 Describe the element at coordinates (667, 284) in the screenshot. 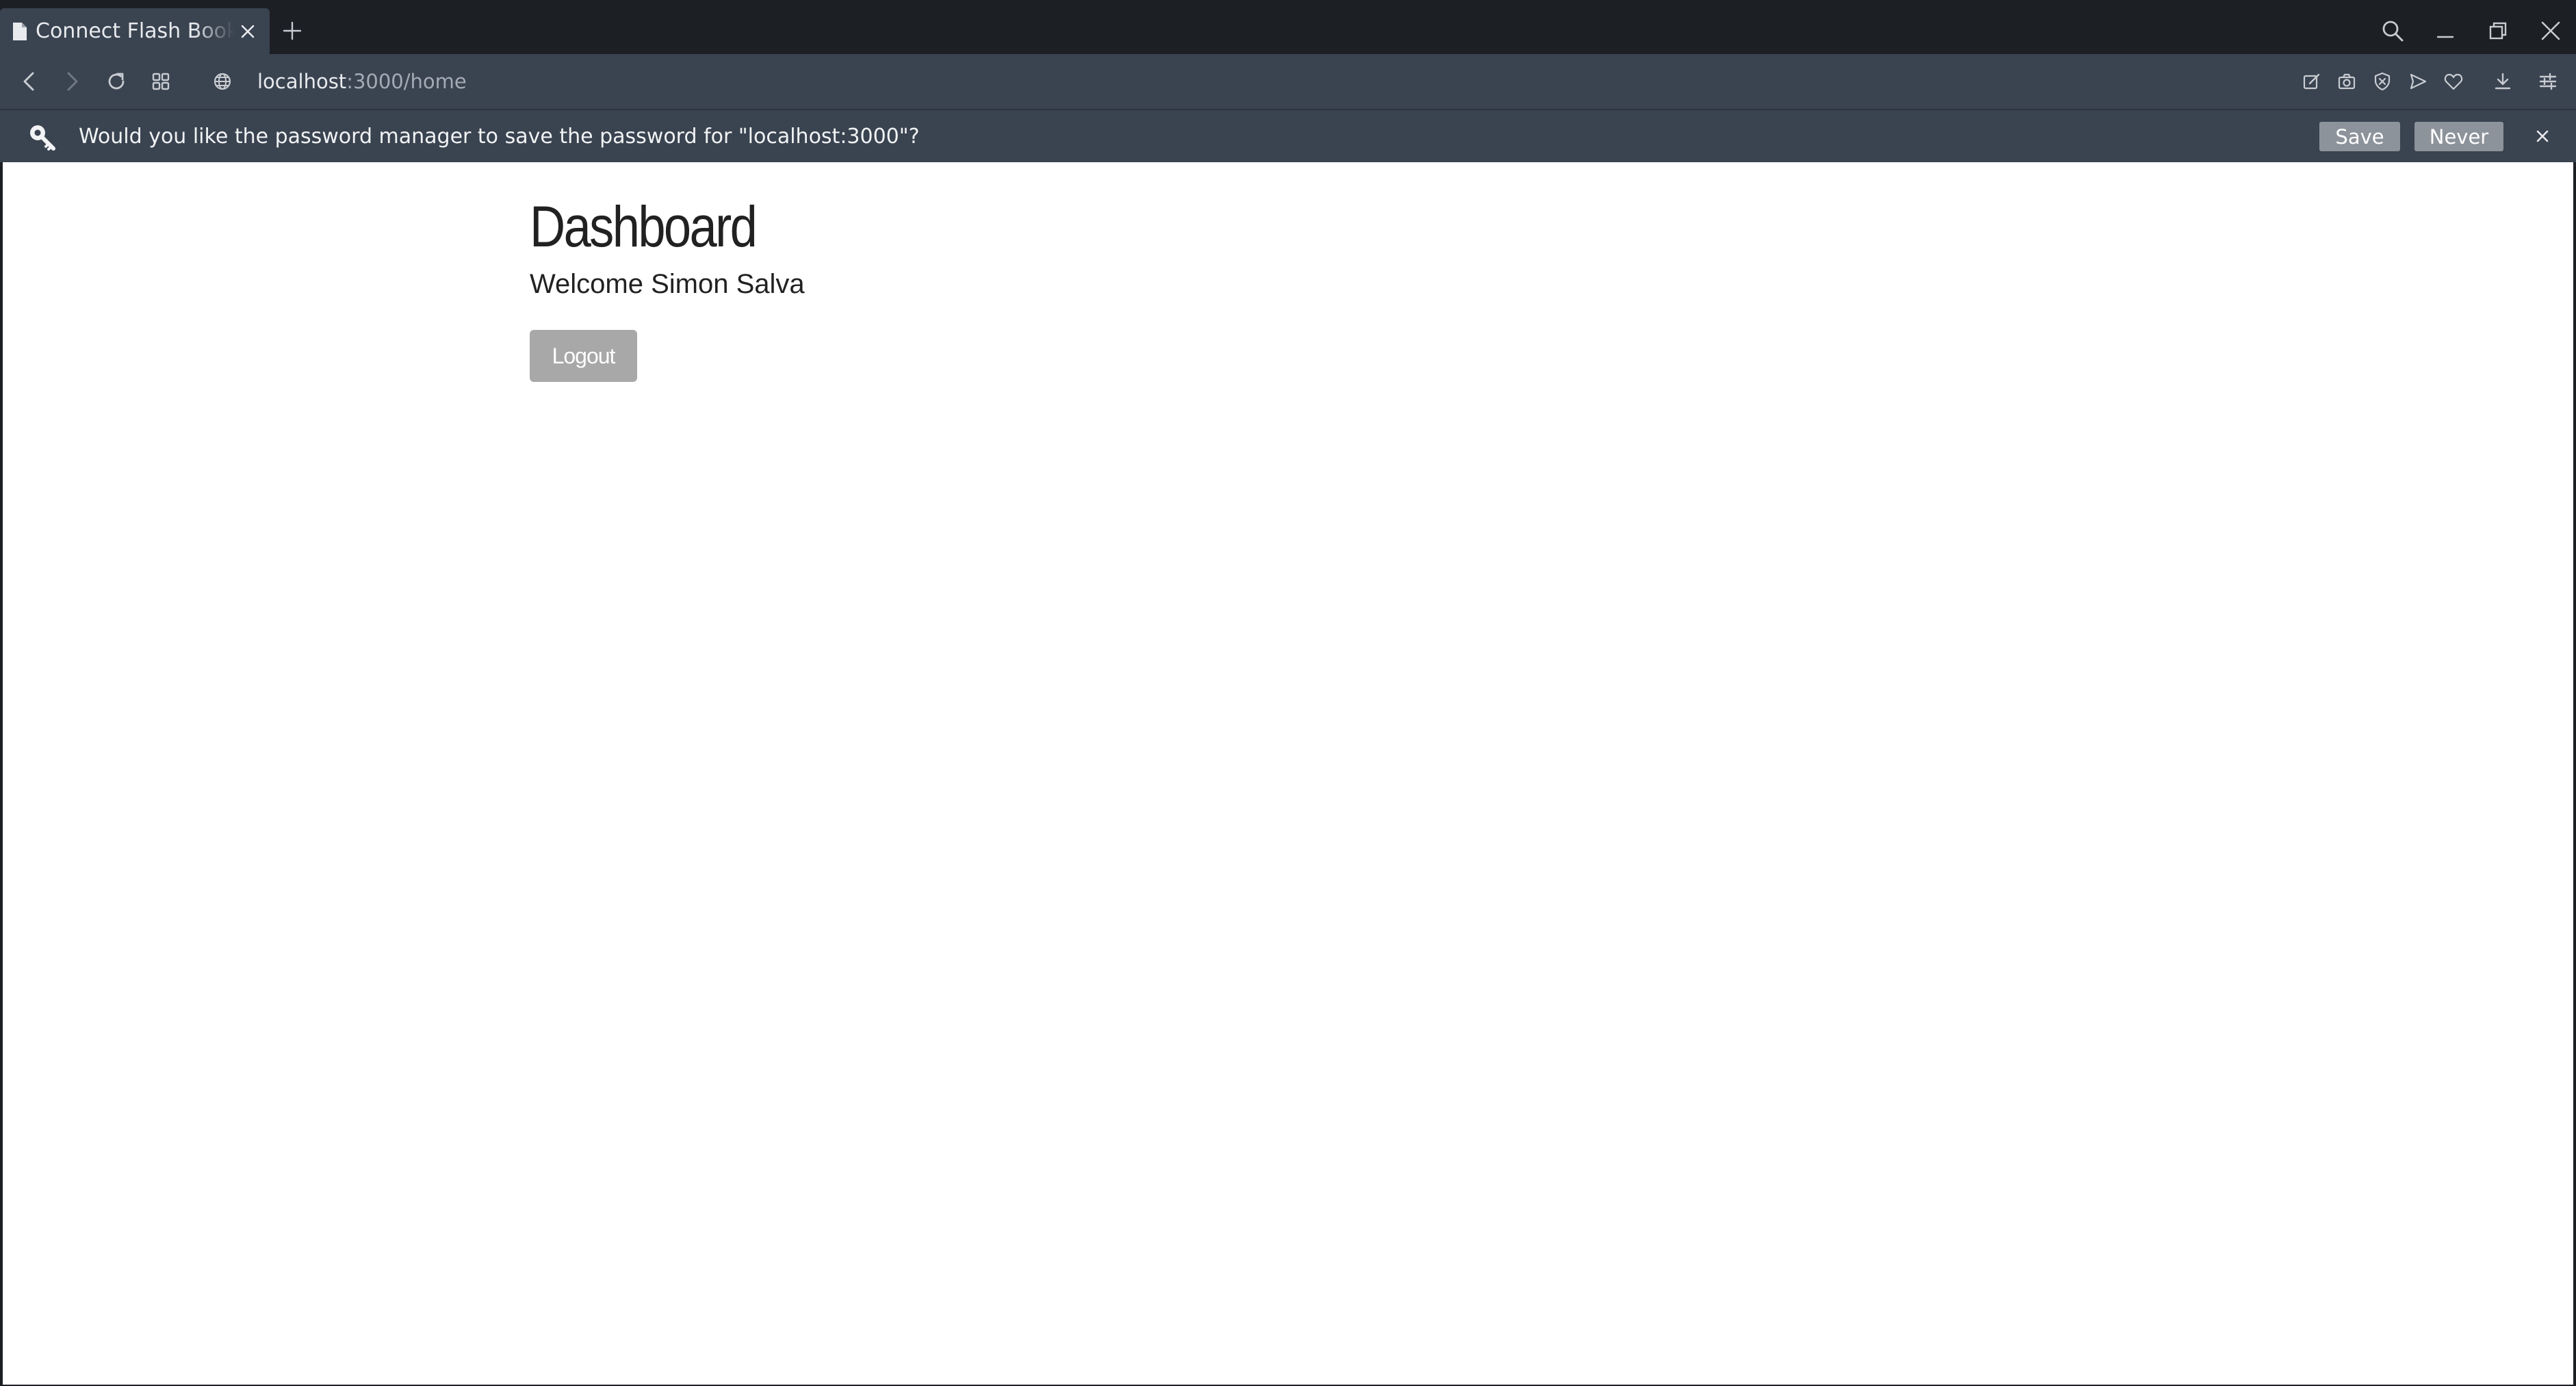

I see `welcome-message: Welcome Simon Salva` at that location.